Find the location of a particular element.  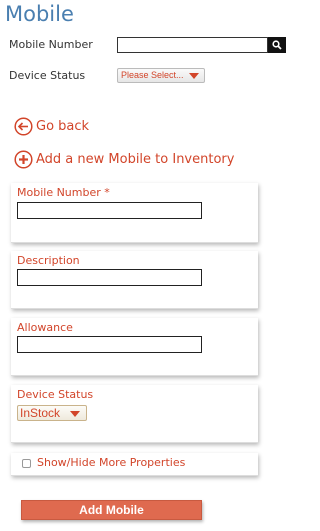

allowance-label: Allowance is located at coordinates (45, 327).